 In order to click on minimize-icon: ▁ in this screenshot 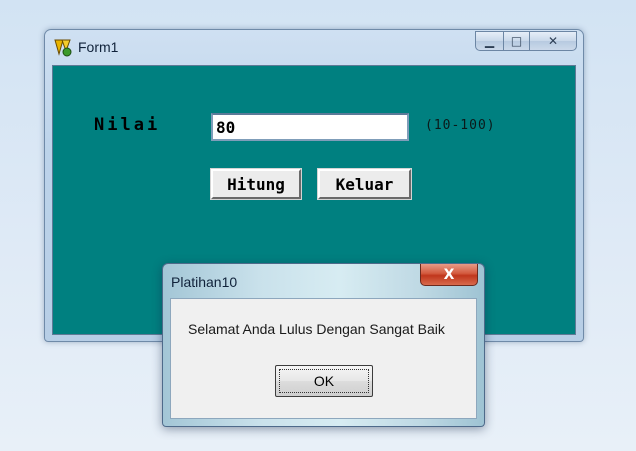, I will do `click(489, 41)`.